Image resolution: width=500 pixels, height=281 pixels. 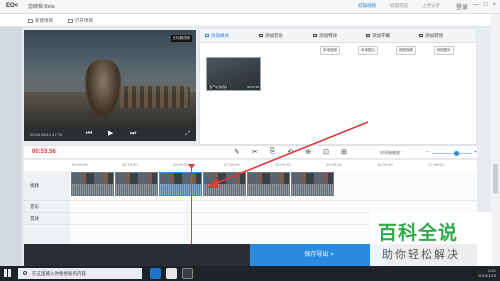 What do you see at coordinates (283, 164) in the screenshot?
I see `ruler-tick: 10:00.00` at bounding box center [283, 164].